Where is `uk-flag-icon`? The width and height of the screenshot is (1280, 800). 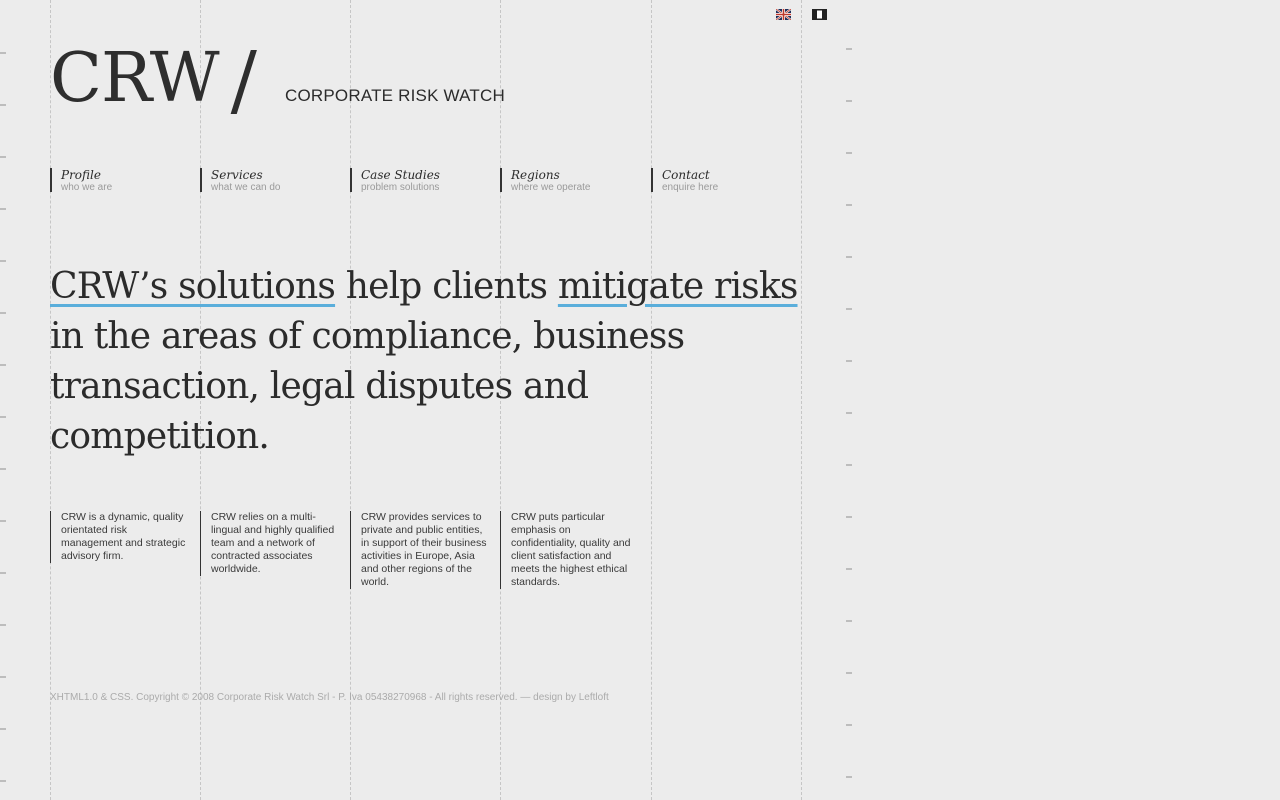 uk-flag-icon is located at coordinates (783, 14).